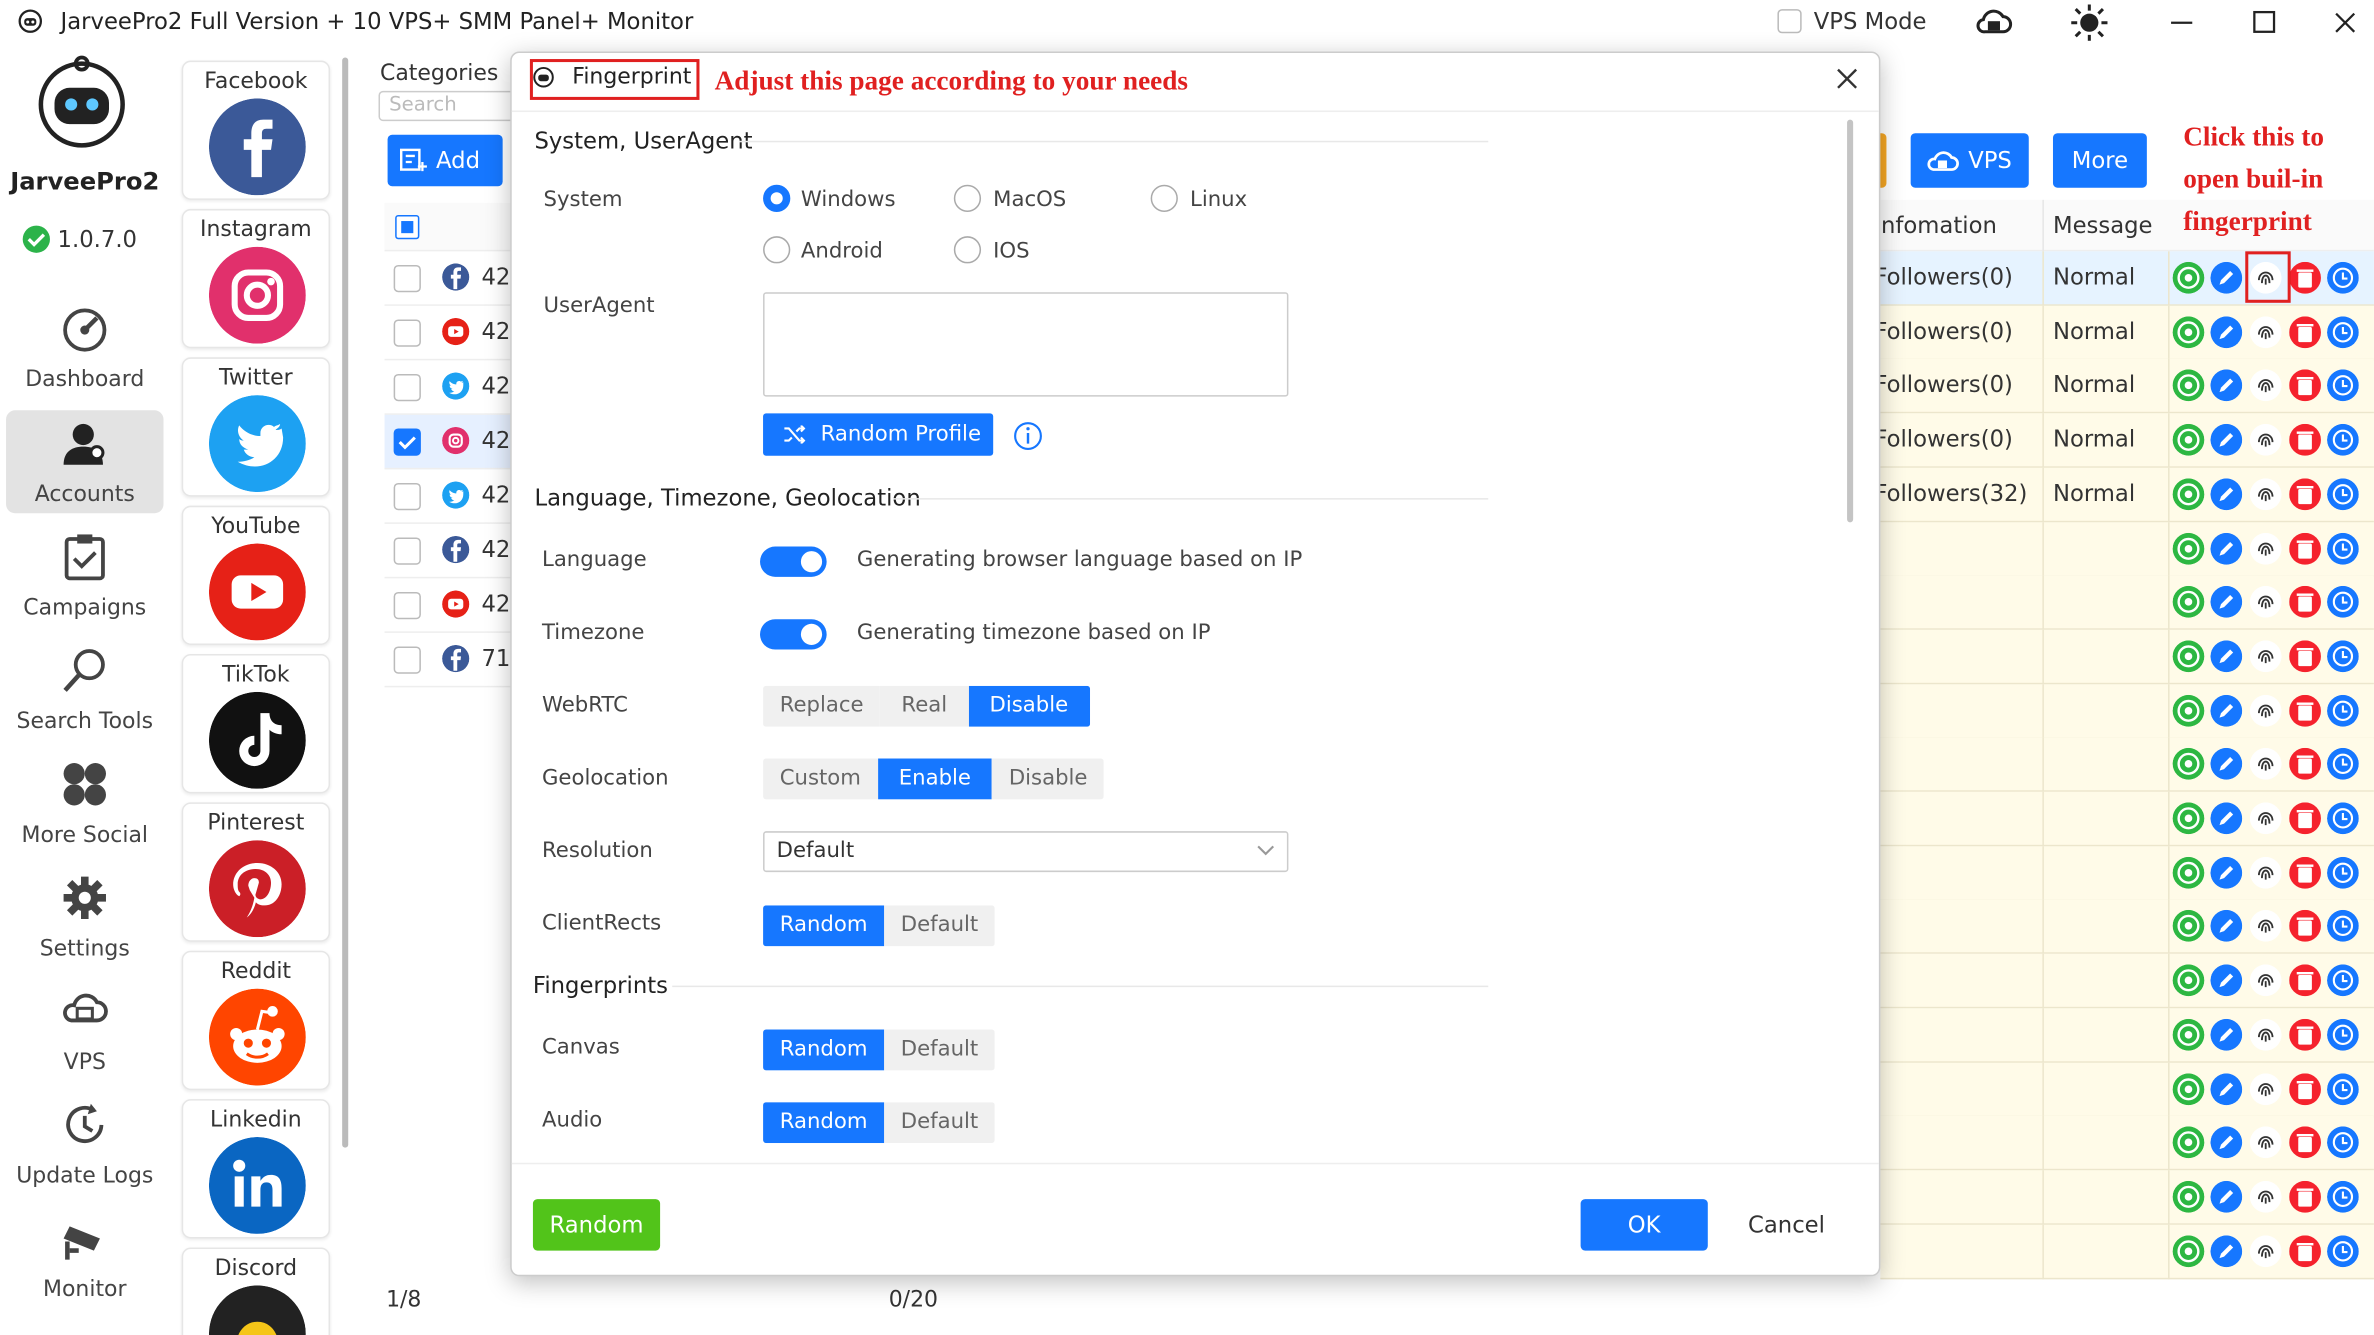 This screenshot has width=2374, height=1335. What do you see at coordinates (632, 77) in the screenshot?
I see `dialog-title: Fingerprint` at bounding box center [632, 77].